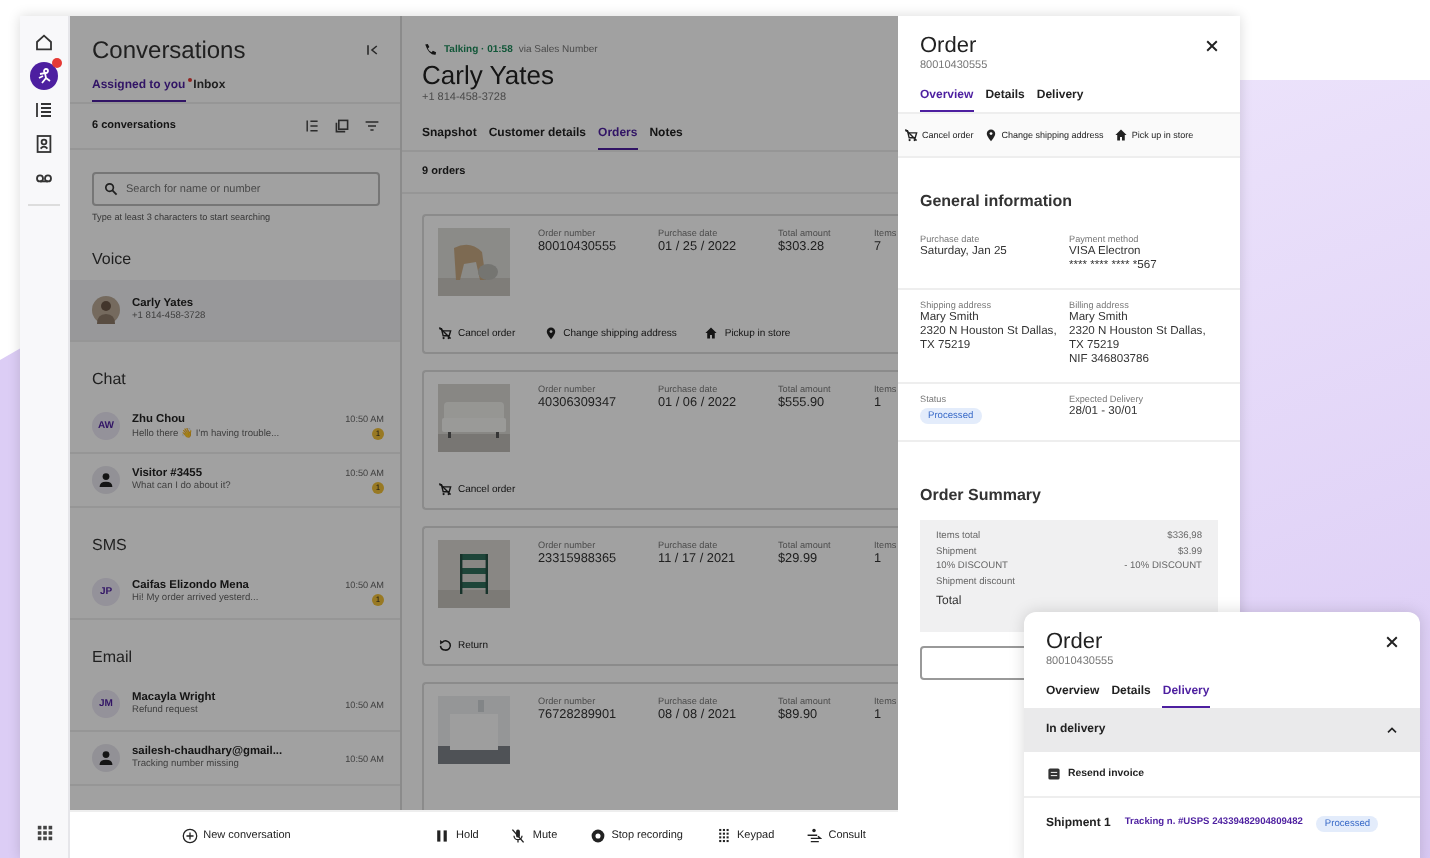 This screenshot has height=858, width=1430. I want to click on card-title: Order, so click(1074, 642).